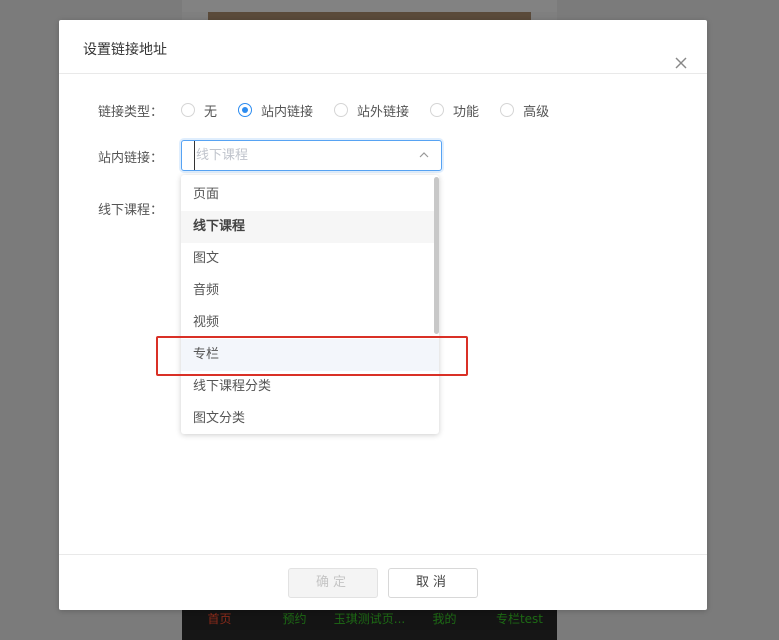  What do you see at coordinates (519, 618) in the screenshot?
I see `bg-tab-column-test: 专栏test` at bounding box center [519, 618].